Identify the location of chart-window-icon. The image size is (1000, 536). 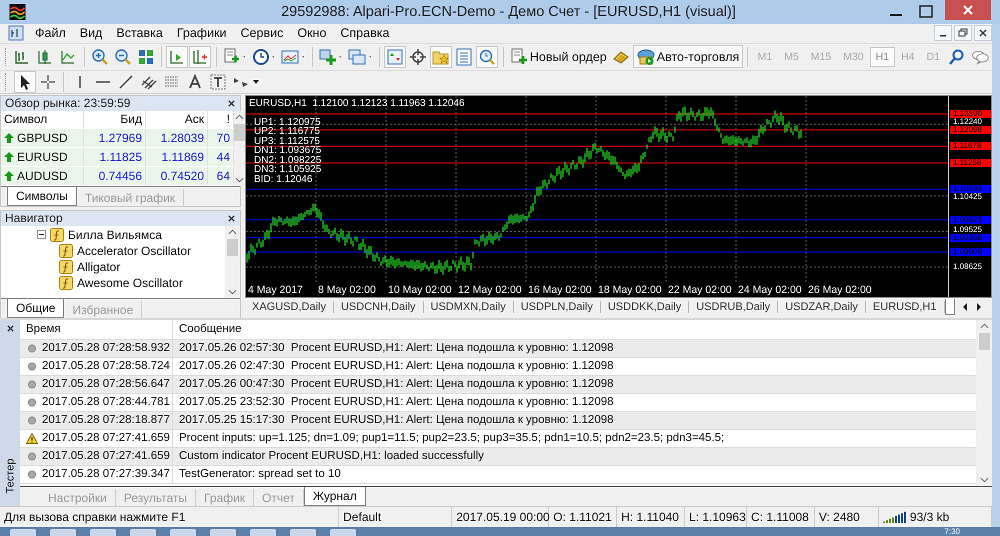
(16, 33).